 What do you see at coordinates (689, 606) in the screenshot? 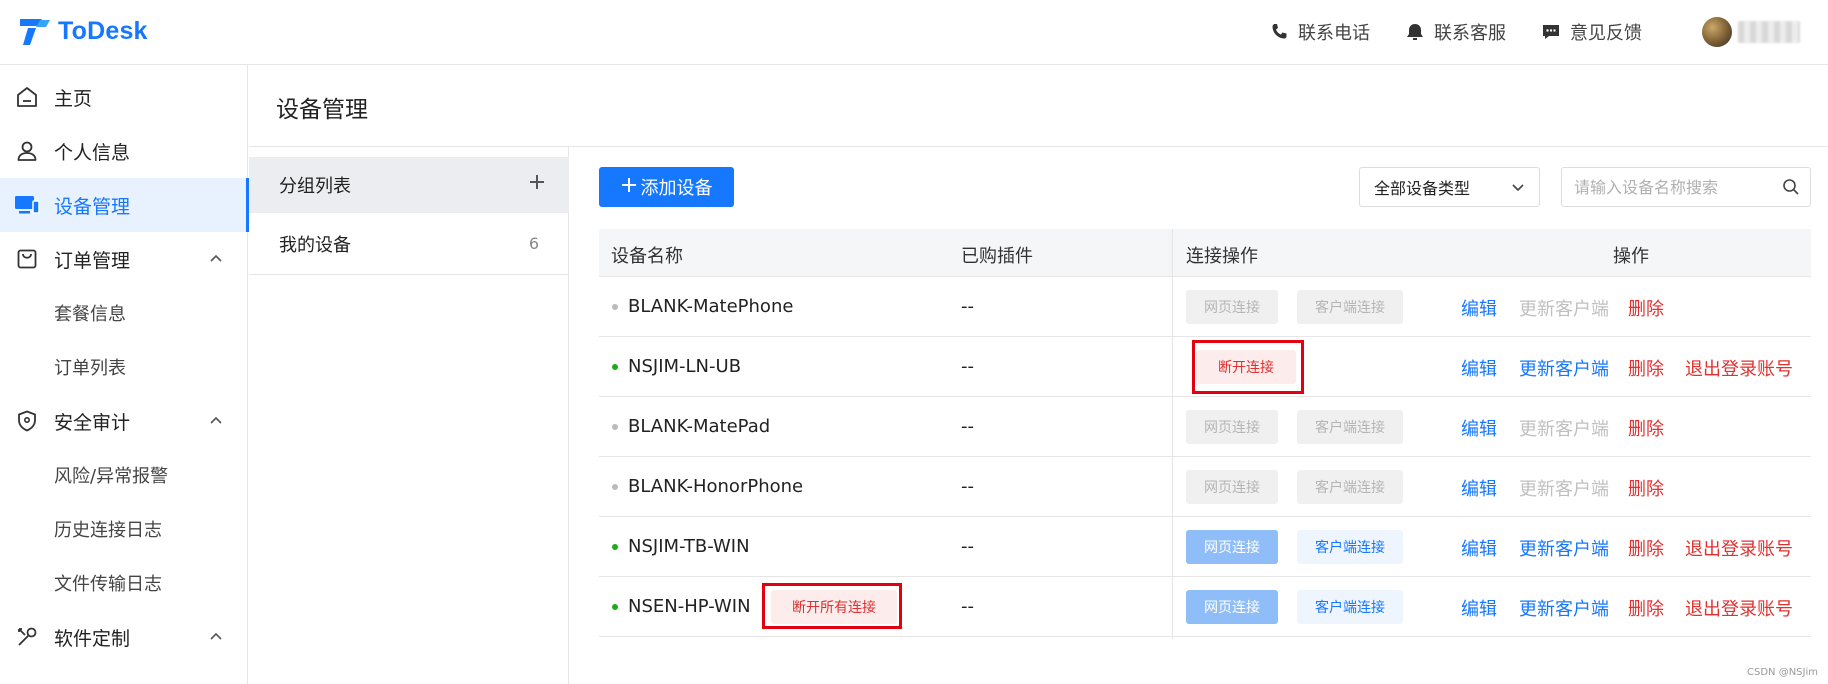
I see `device-name: NSEN-HP-WIN` at bounding box center [689, 606].